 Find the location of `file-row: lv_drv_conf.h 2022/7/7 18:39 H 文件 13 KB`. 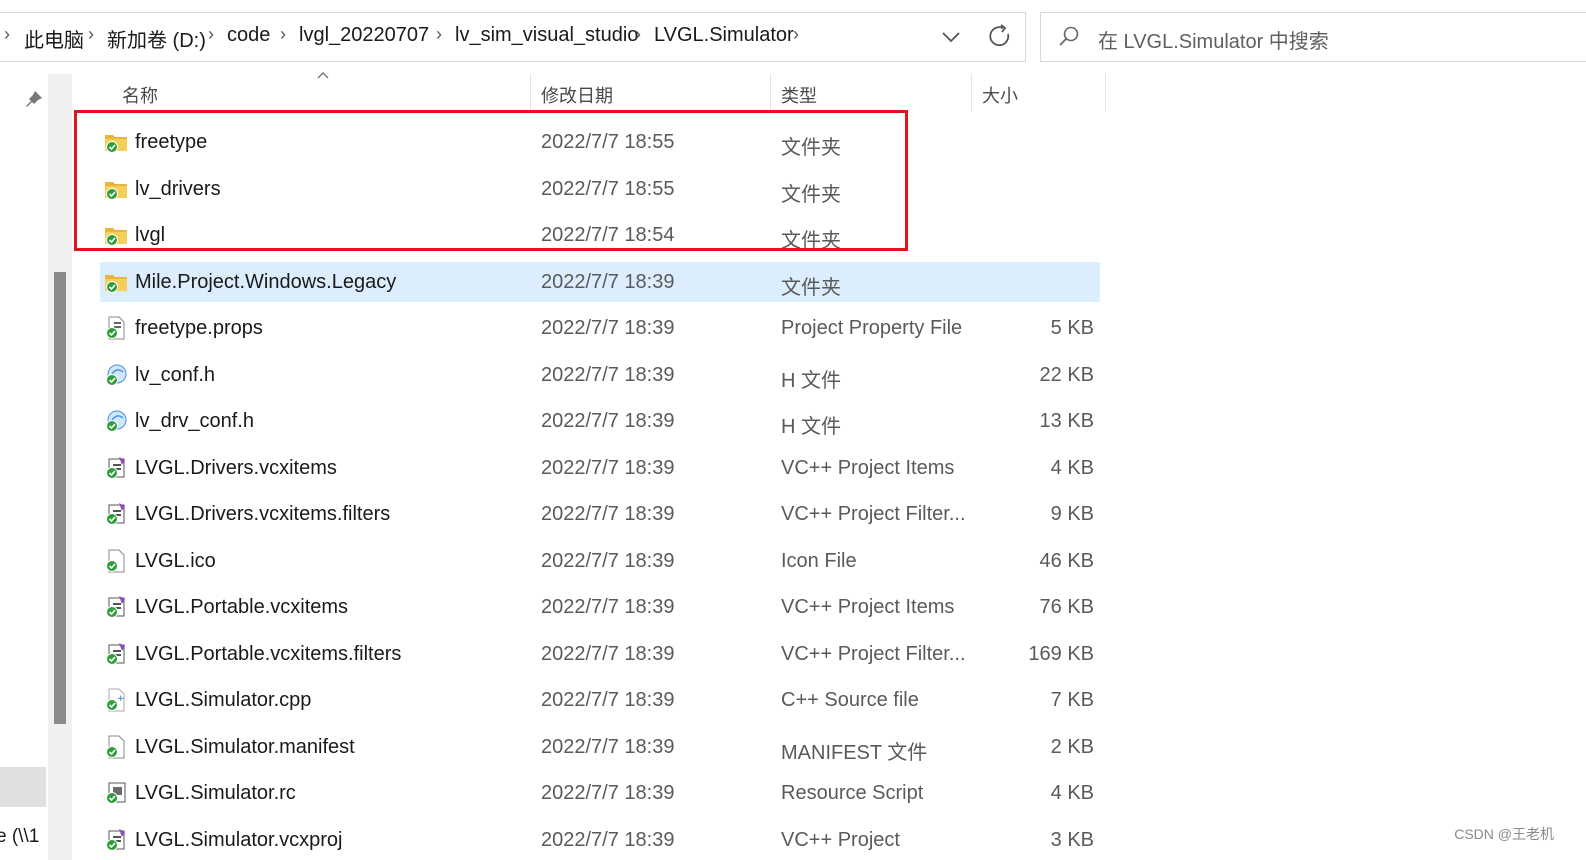

file-row: lv_drv_conf.h 2022/7/7 18:39 H 文件 13 KB is located at coordinates (600, 421).